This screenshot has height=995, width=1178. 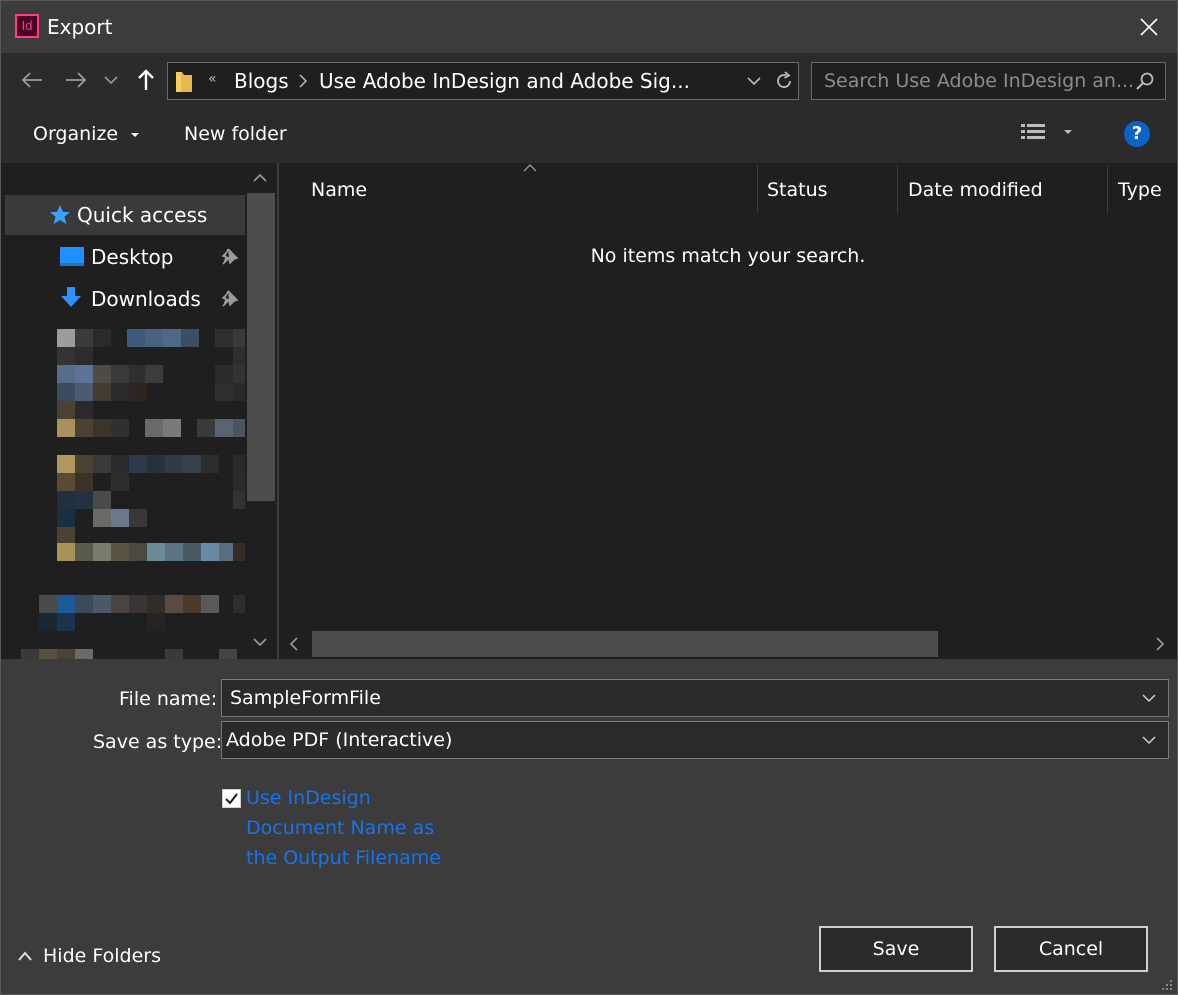 I want to click on column-header-status: Status, so click(x=797, y=190).